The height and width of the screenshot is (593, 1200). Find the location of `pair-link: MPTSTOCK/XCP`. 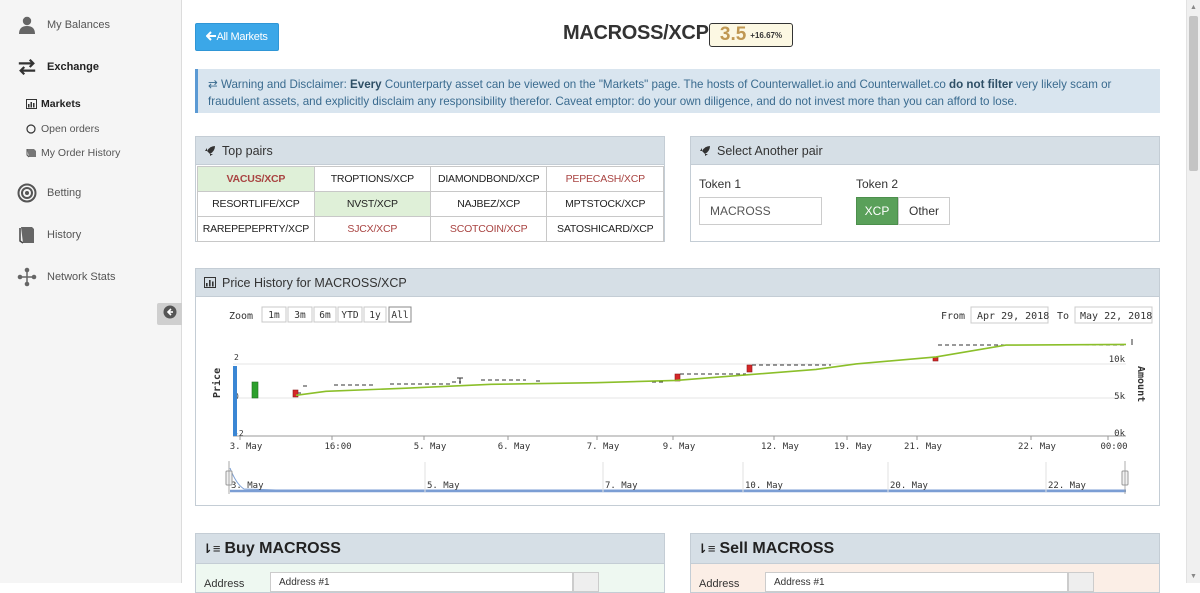

pair-link: MPTSTOCK/XCP is located at coordinates (605, 204).